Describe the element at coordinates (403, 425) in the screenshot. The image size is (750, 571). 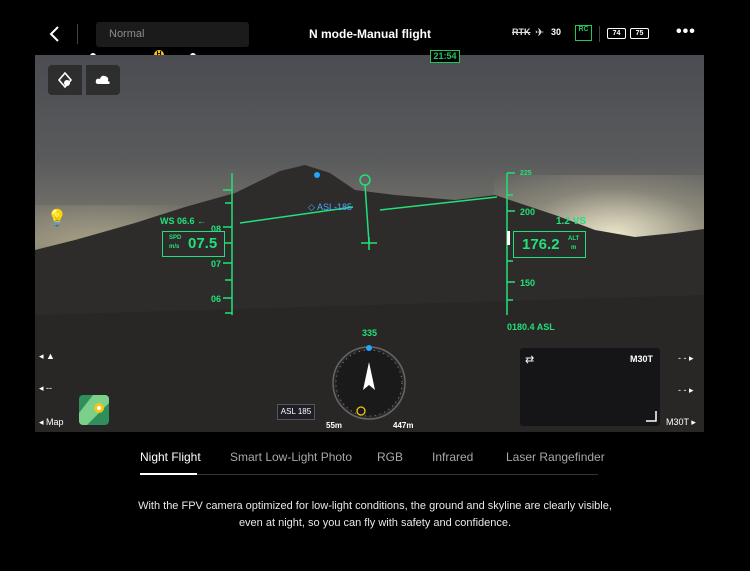
I see `target-distance: 447m` at that location.